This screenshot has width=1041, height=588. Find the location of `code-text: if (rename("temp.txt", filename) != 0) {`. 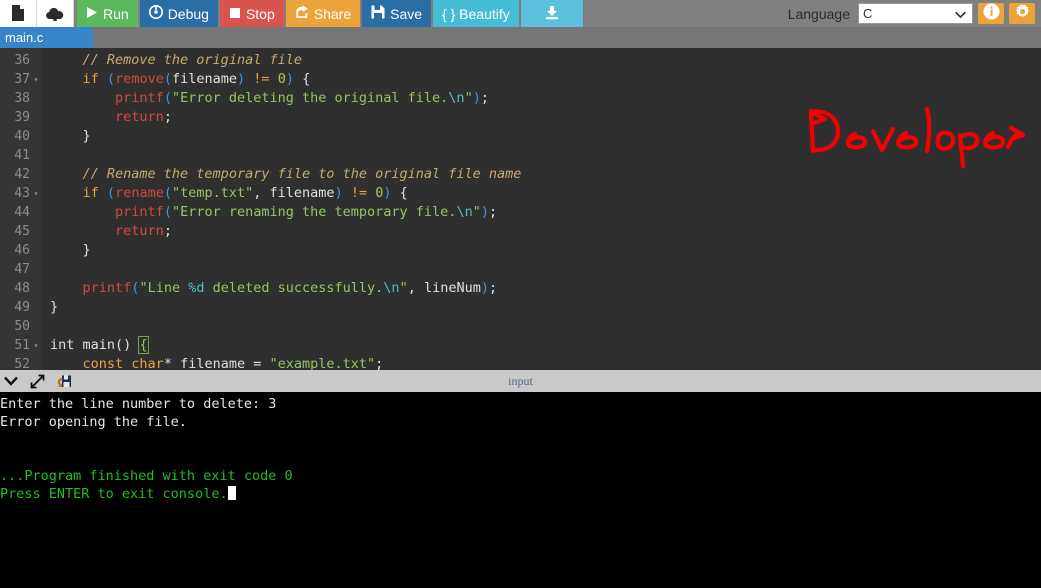

code-text: if (rename("temp.txt", filename) != 0) { is located at coordinates (225, 193).